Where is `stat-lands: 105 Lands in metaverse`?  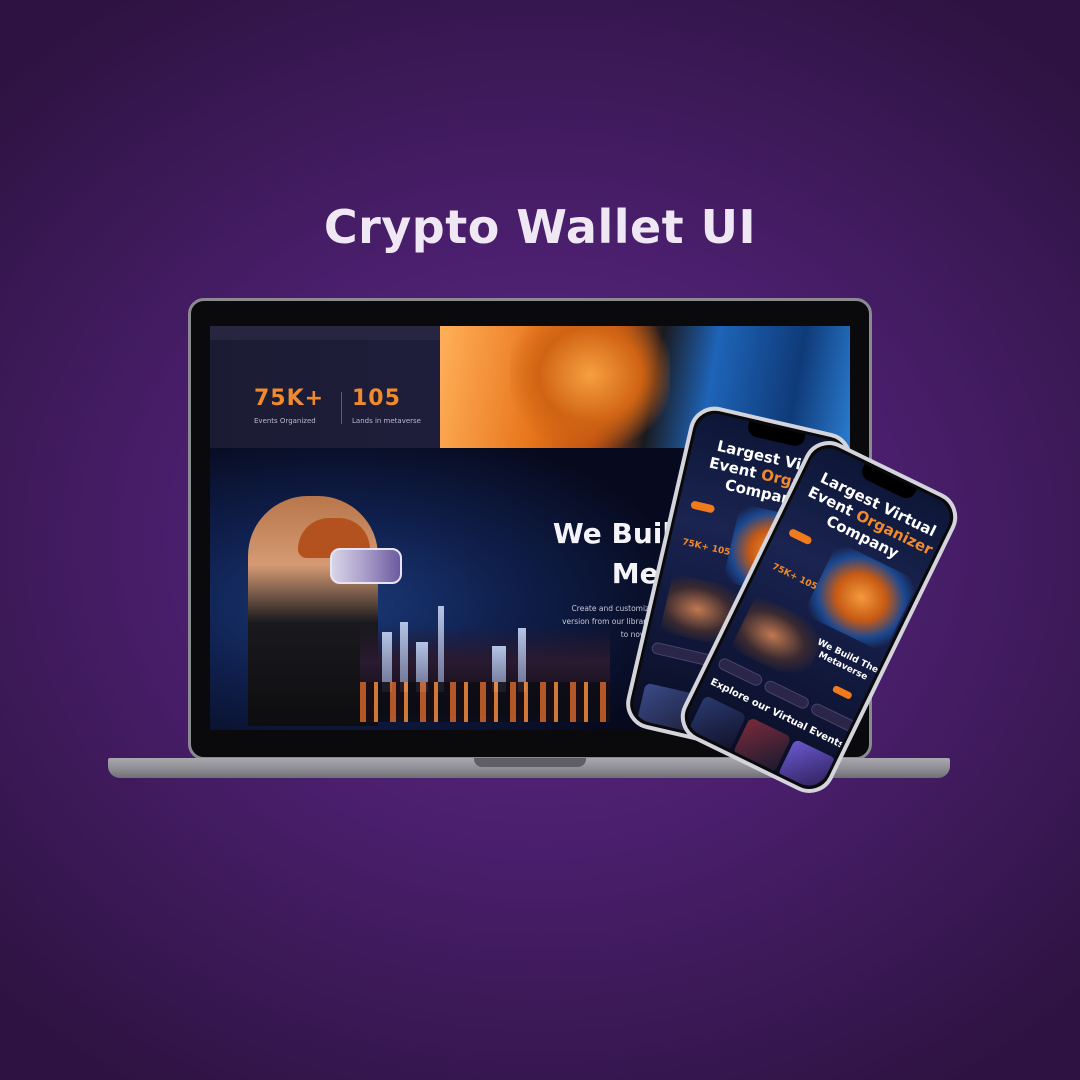 stat-lands: 105 Lands in metaverse is located at coordinates (386, 405).